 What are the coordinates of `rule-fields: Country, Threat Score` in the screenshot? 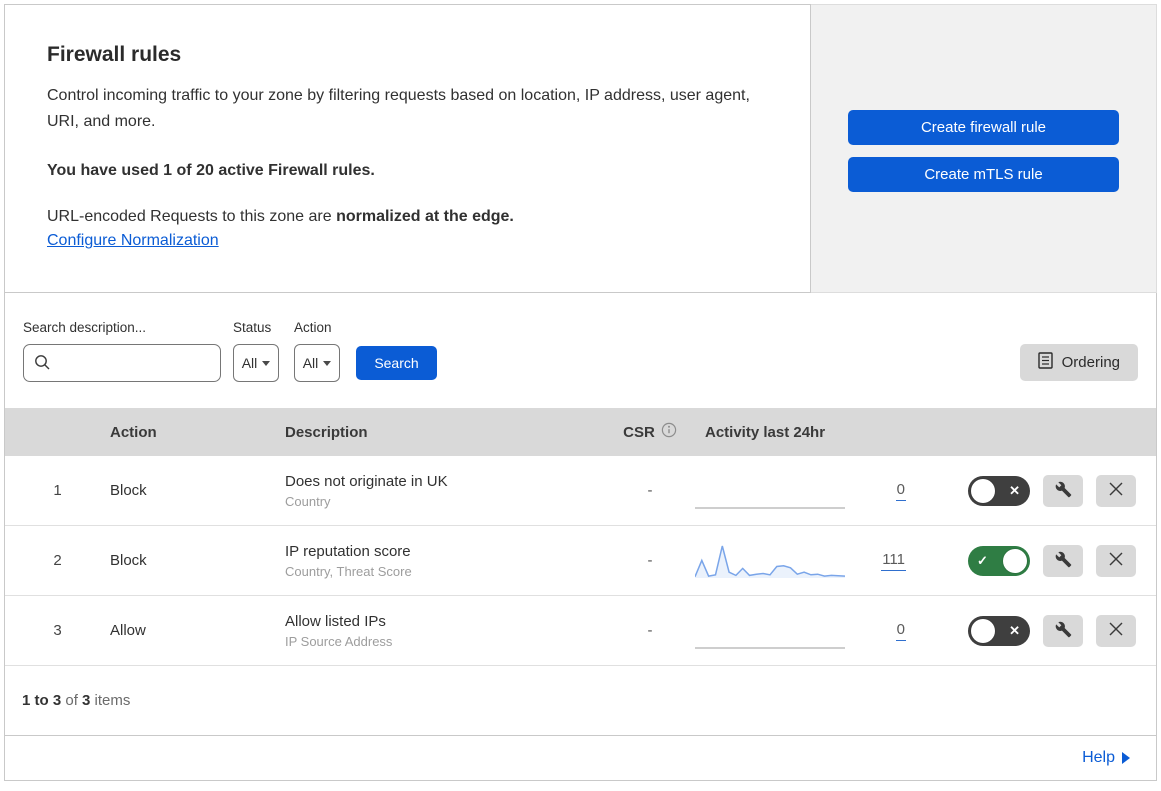 It's located at (348, 571).